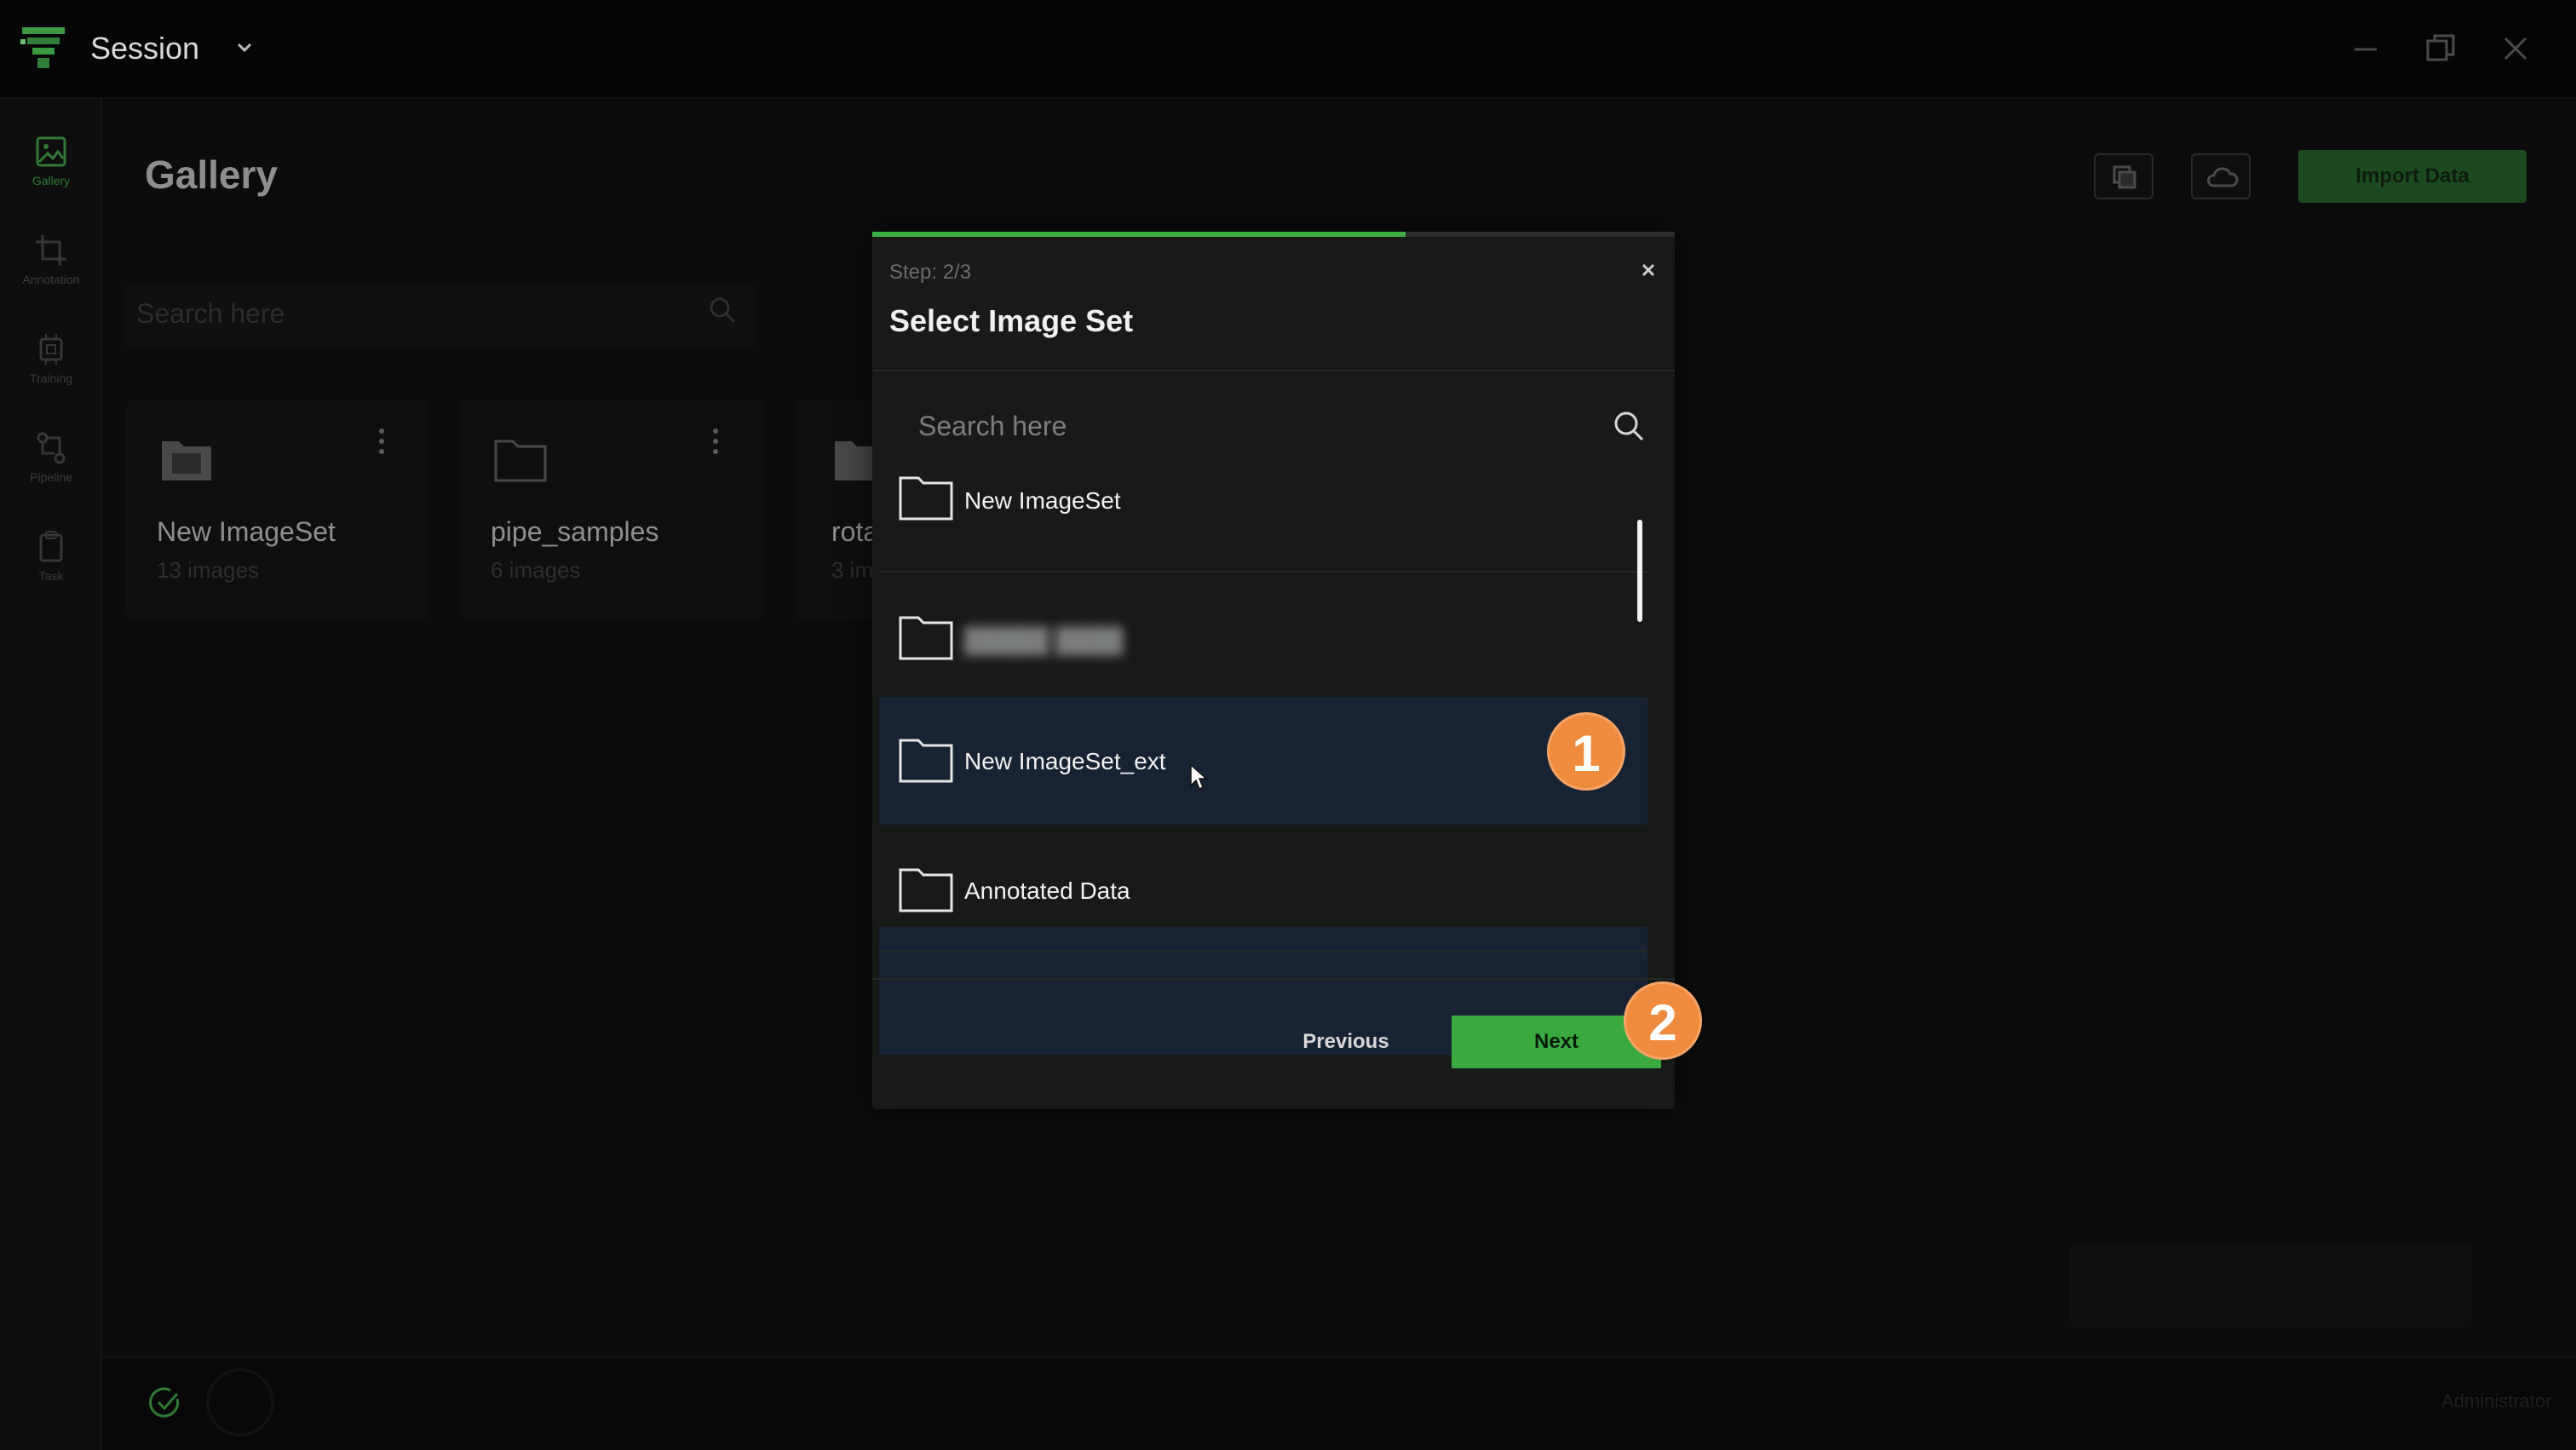 This screenshot has height=1450, width=2576. Describe the element at coordinates (278, 510) in the screenshot. I see `imageset-card: New ImageSet 13 images` at that location.